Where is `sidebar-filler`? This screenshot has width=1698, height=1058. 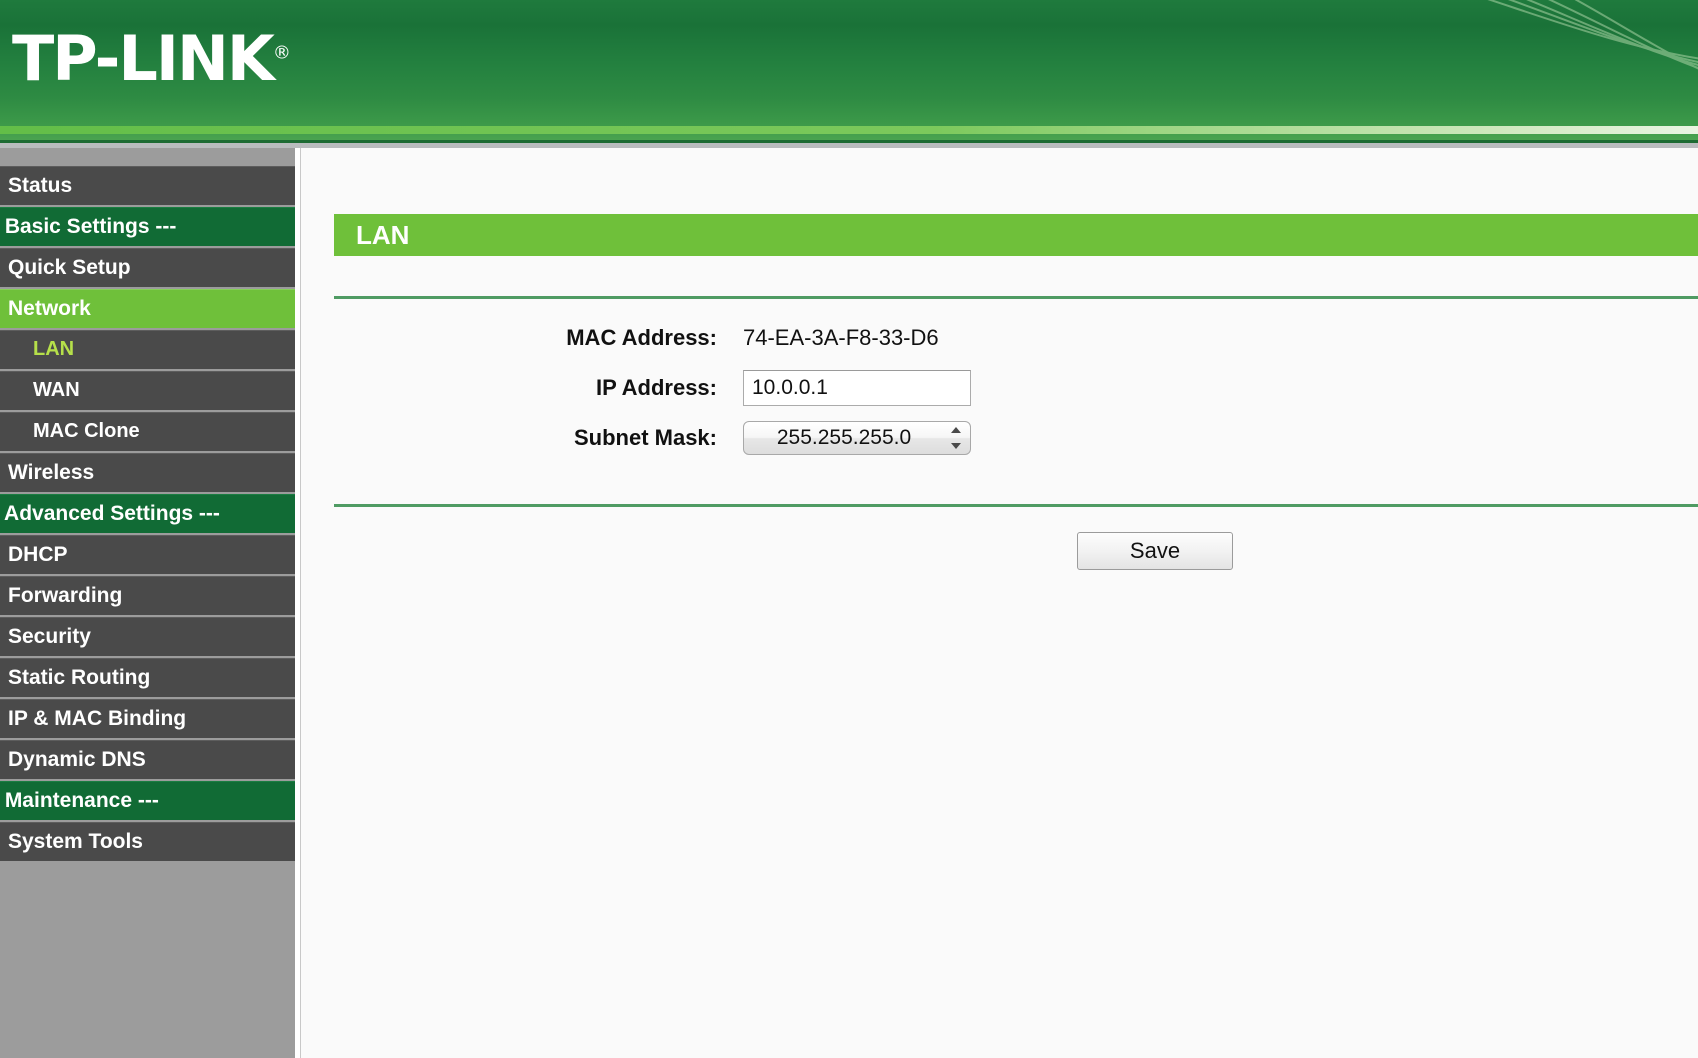 sidebar-filler is located at coordinates (147, 933).